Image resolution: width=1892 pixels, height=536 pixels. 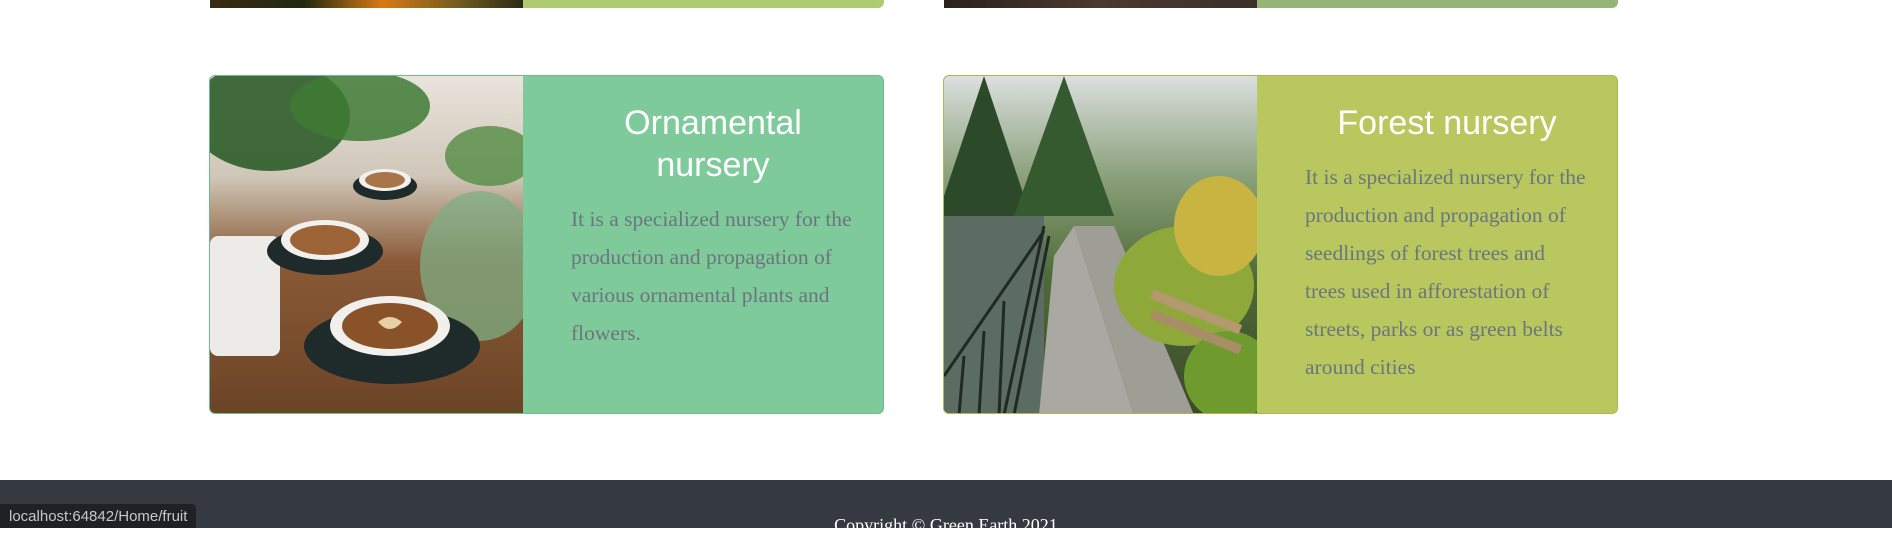 What do you see at coordinates (1437, 4) in the screenshot?
I see `previous-card-body-right` at bounding box center [1437, 4].